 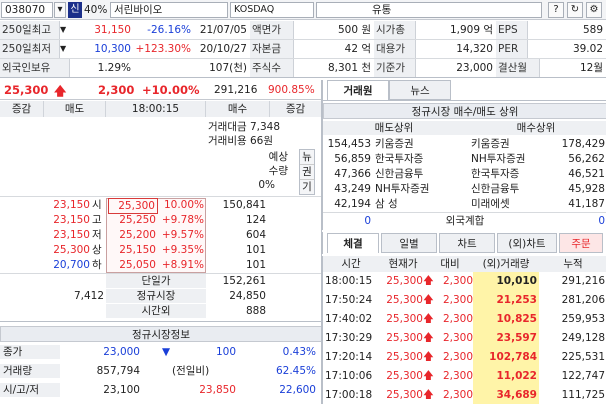 I want to click on gear-icon: ⚙, so click(x=594, y=9).